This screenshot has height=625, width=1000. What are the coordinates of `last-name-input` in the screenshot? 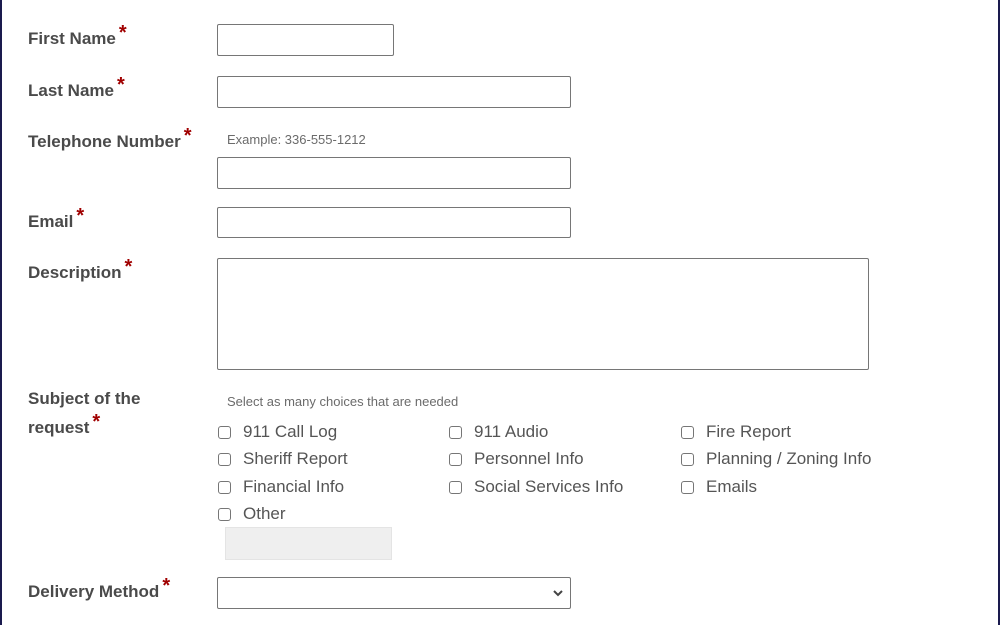 It's located at (394, 92).